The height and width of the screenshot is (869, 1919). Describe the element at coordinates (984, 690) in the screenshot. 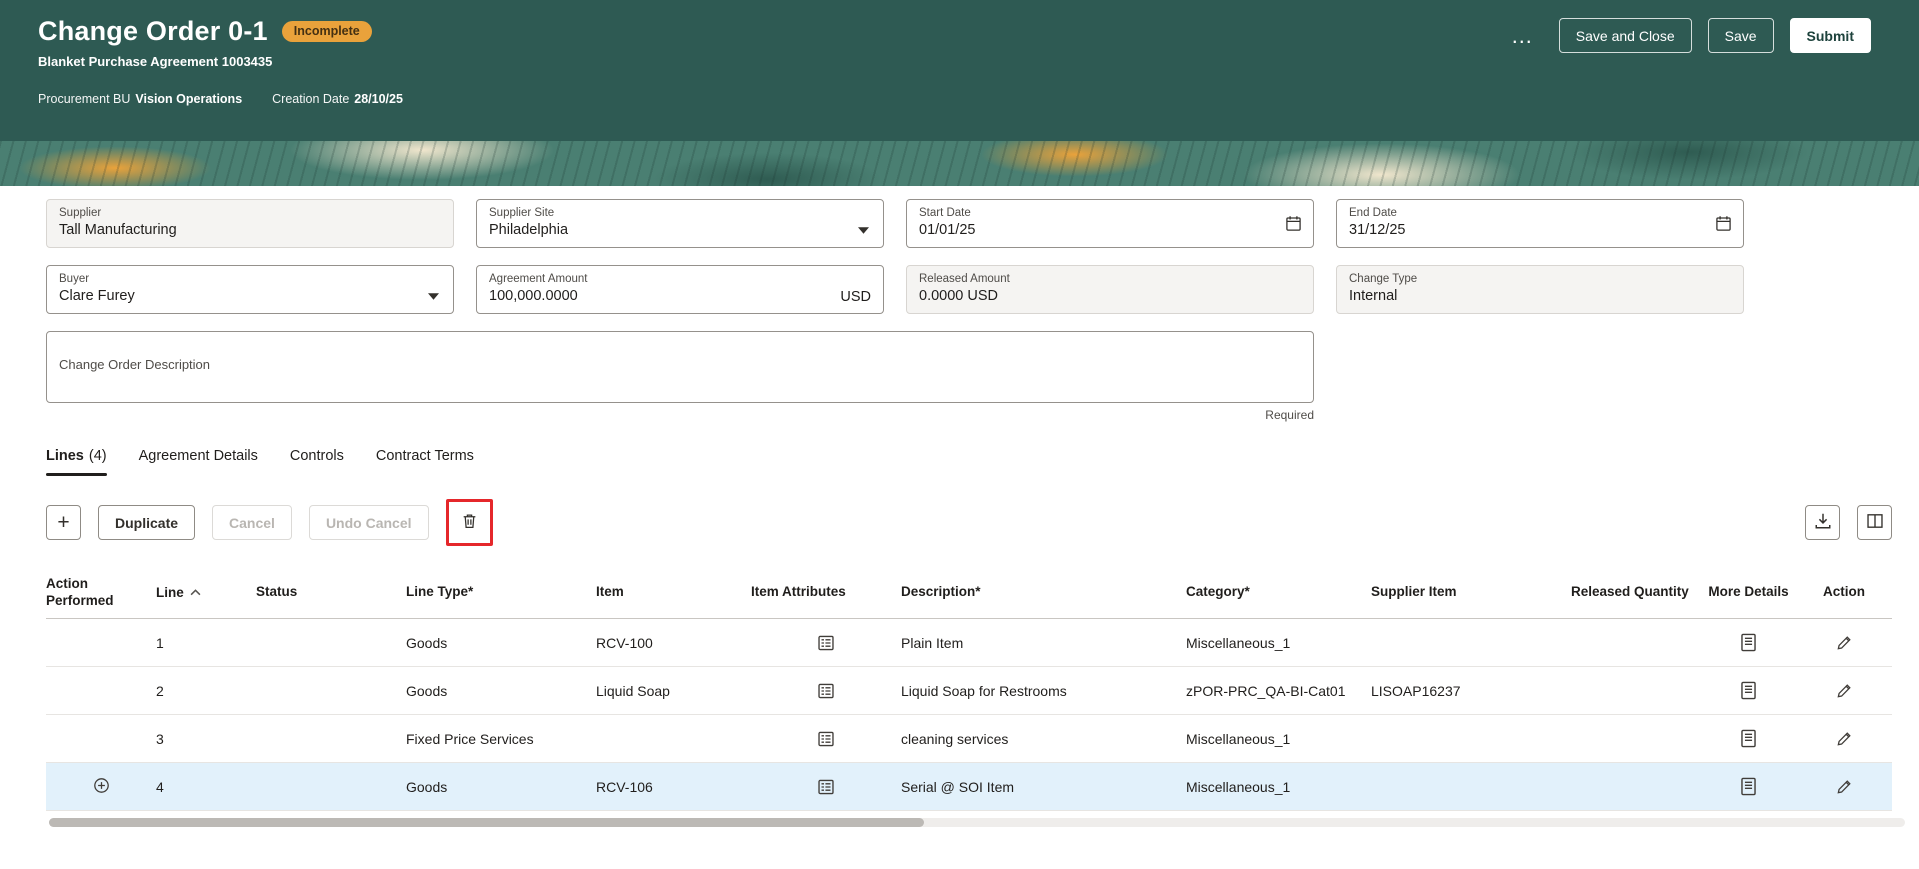

I see `cell-description: Liquid Soap for Restrooms` at that location.